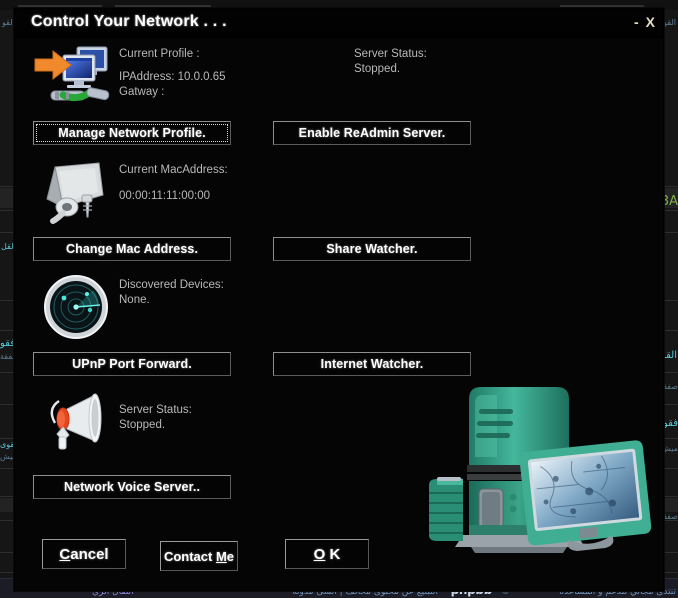 The width and height of the screenshot is (678, 598). What do you see at coordinates (173, 170) in the screenshot?
I see `label: Current MacAddress:` at bounding box center [173, 170].